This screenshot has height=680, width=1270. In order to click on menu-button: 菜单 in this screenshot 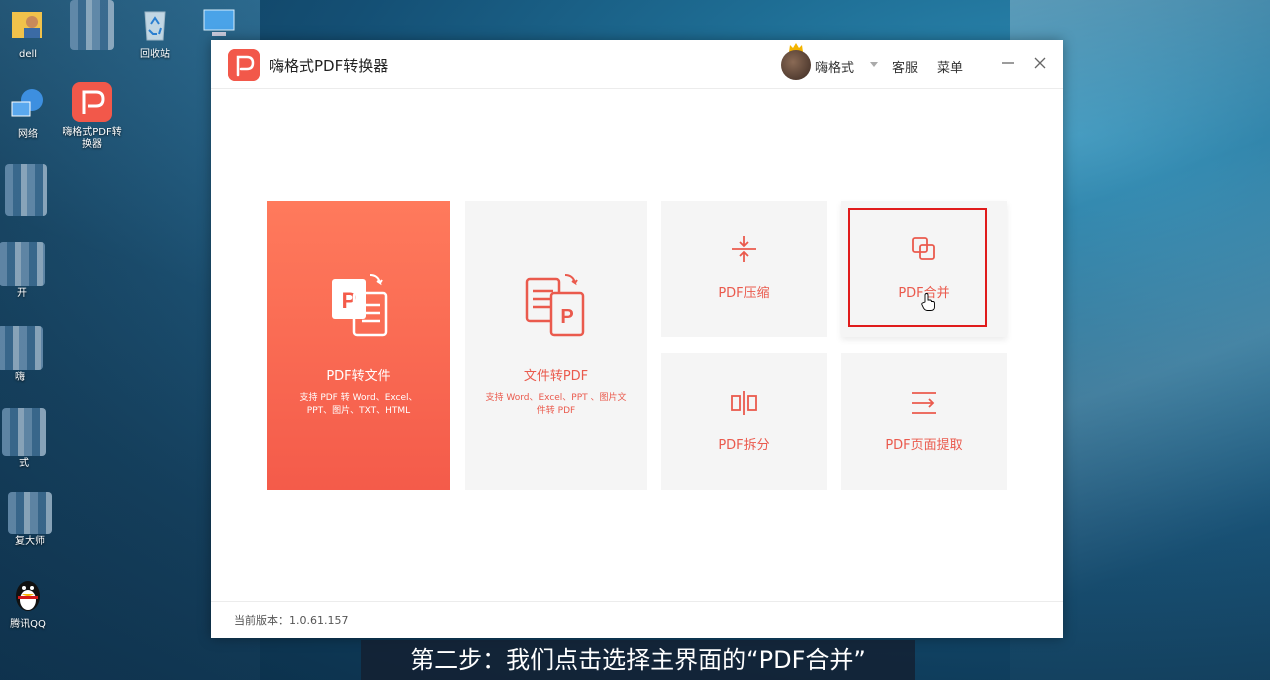, I will do `click(950, 66)`.